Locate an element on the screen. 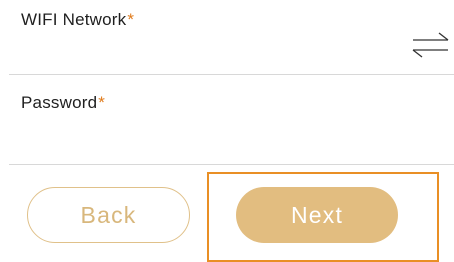 Image resolution: width=454 pixels, height=262 pixels. next-button: Next is located at coordinates (317, 215).